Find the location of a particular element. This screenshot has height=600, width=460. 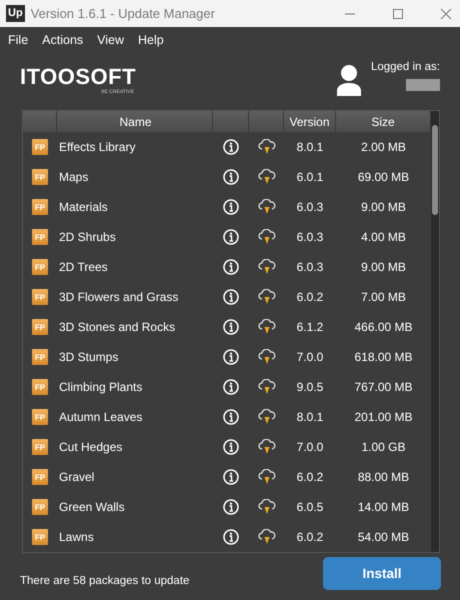

menu-item: Help is located at coordinates (151, 39).